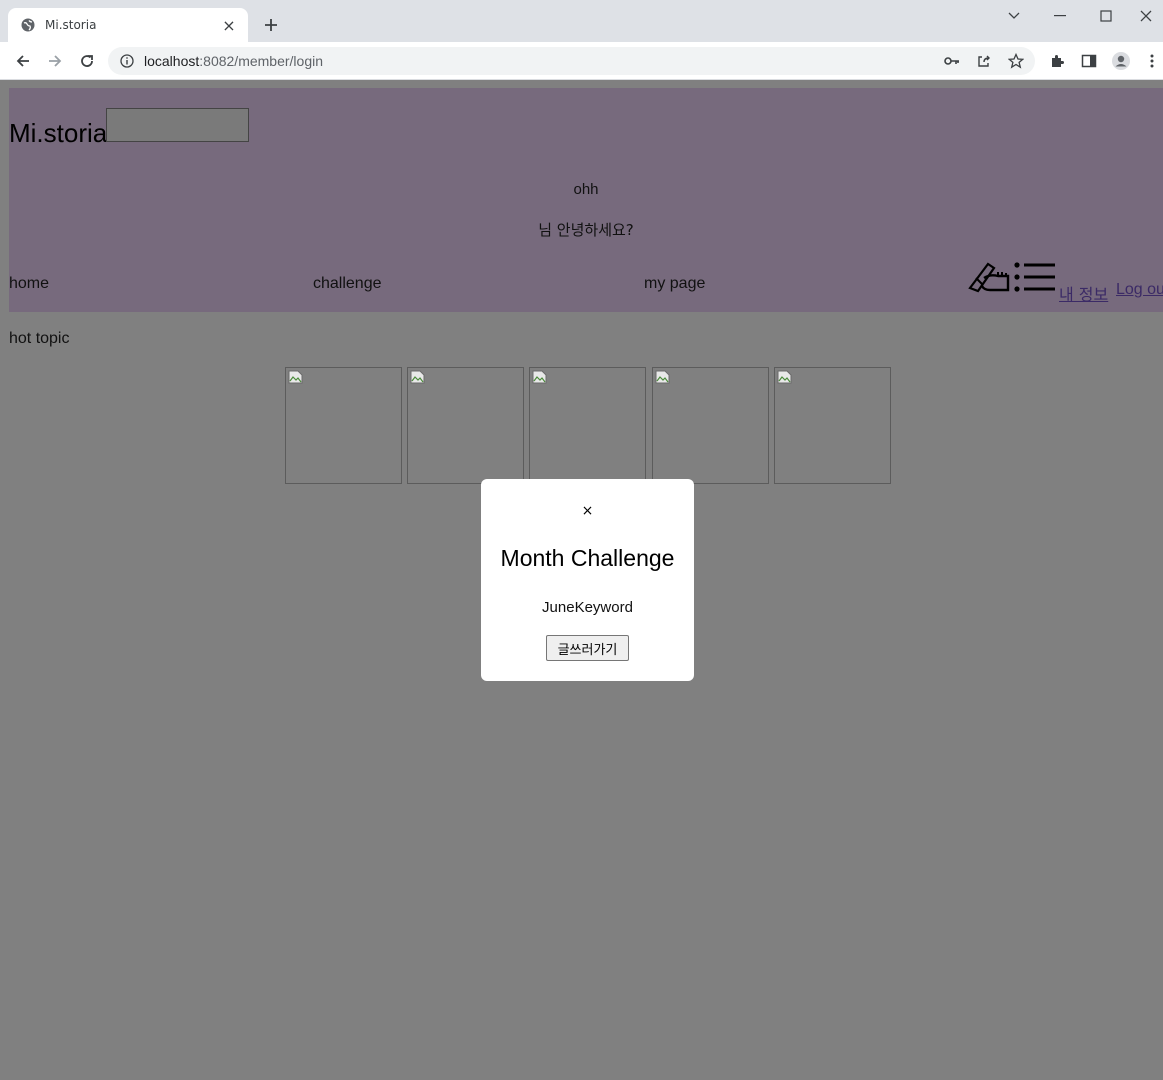 The width and height of the screenshot is (1163, 1080). I want to click on new-tab-button, so click(271, 25).